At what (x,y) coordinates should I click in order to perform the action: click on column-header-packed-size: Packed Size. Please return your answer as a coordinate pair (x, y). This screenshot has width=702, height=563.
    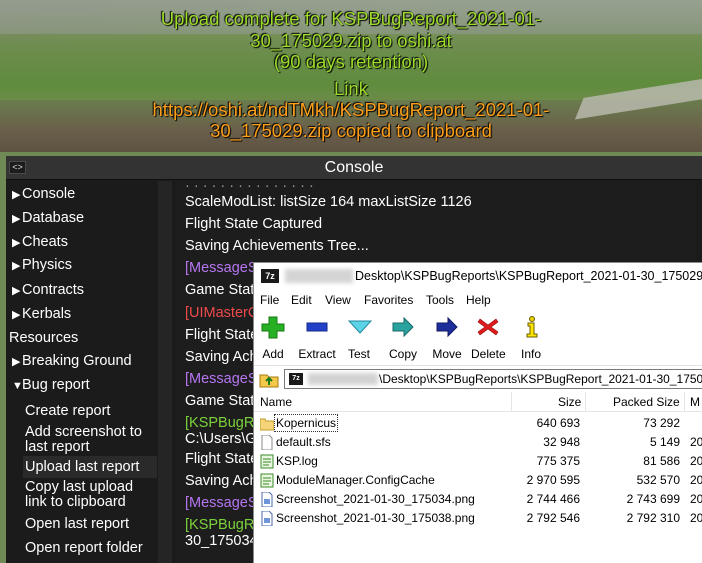
    Looking at the image, I should click on (646, 402).